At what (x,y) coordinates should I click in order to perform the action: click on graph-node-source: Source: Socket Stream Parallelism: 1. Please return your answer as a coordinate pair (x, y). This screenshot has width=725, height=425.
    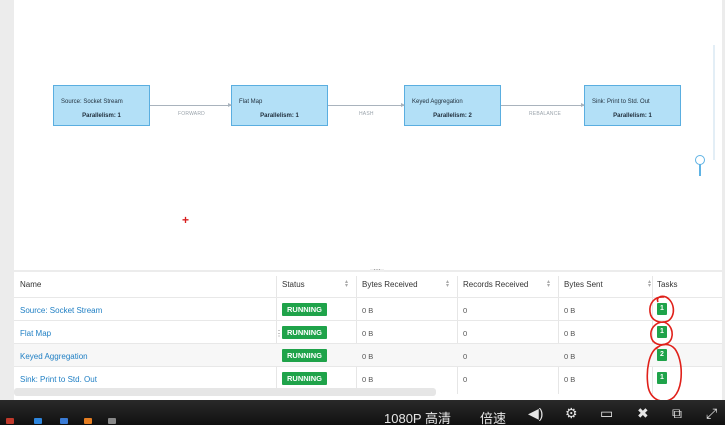
    Looking at the image, I should click on (101, 105).